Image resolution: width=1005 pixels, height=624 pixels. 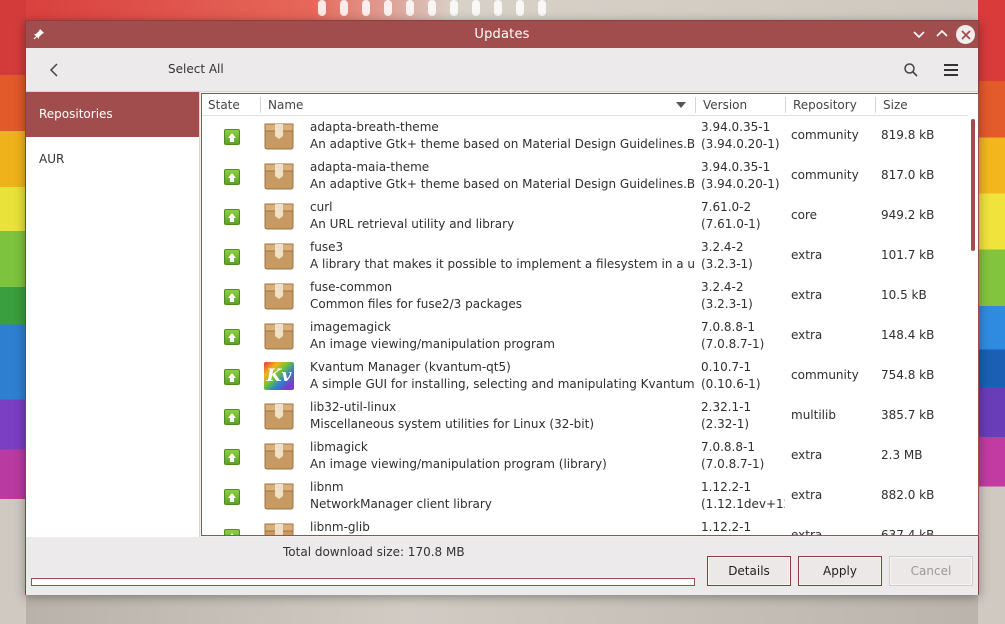 I want to click on package-old-version: (1.12.1dev+12+gb1c2f), so click(x=743, y=504).